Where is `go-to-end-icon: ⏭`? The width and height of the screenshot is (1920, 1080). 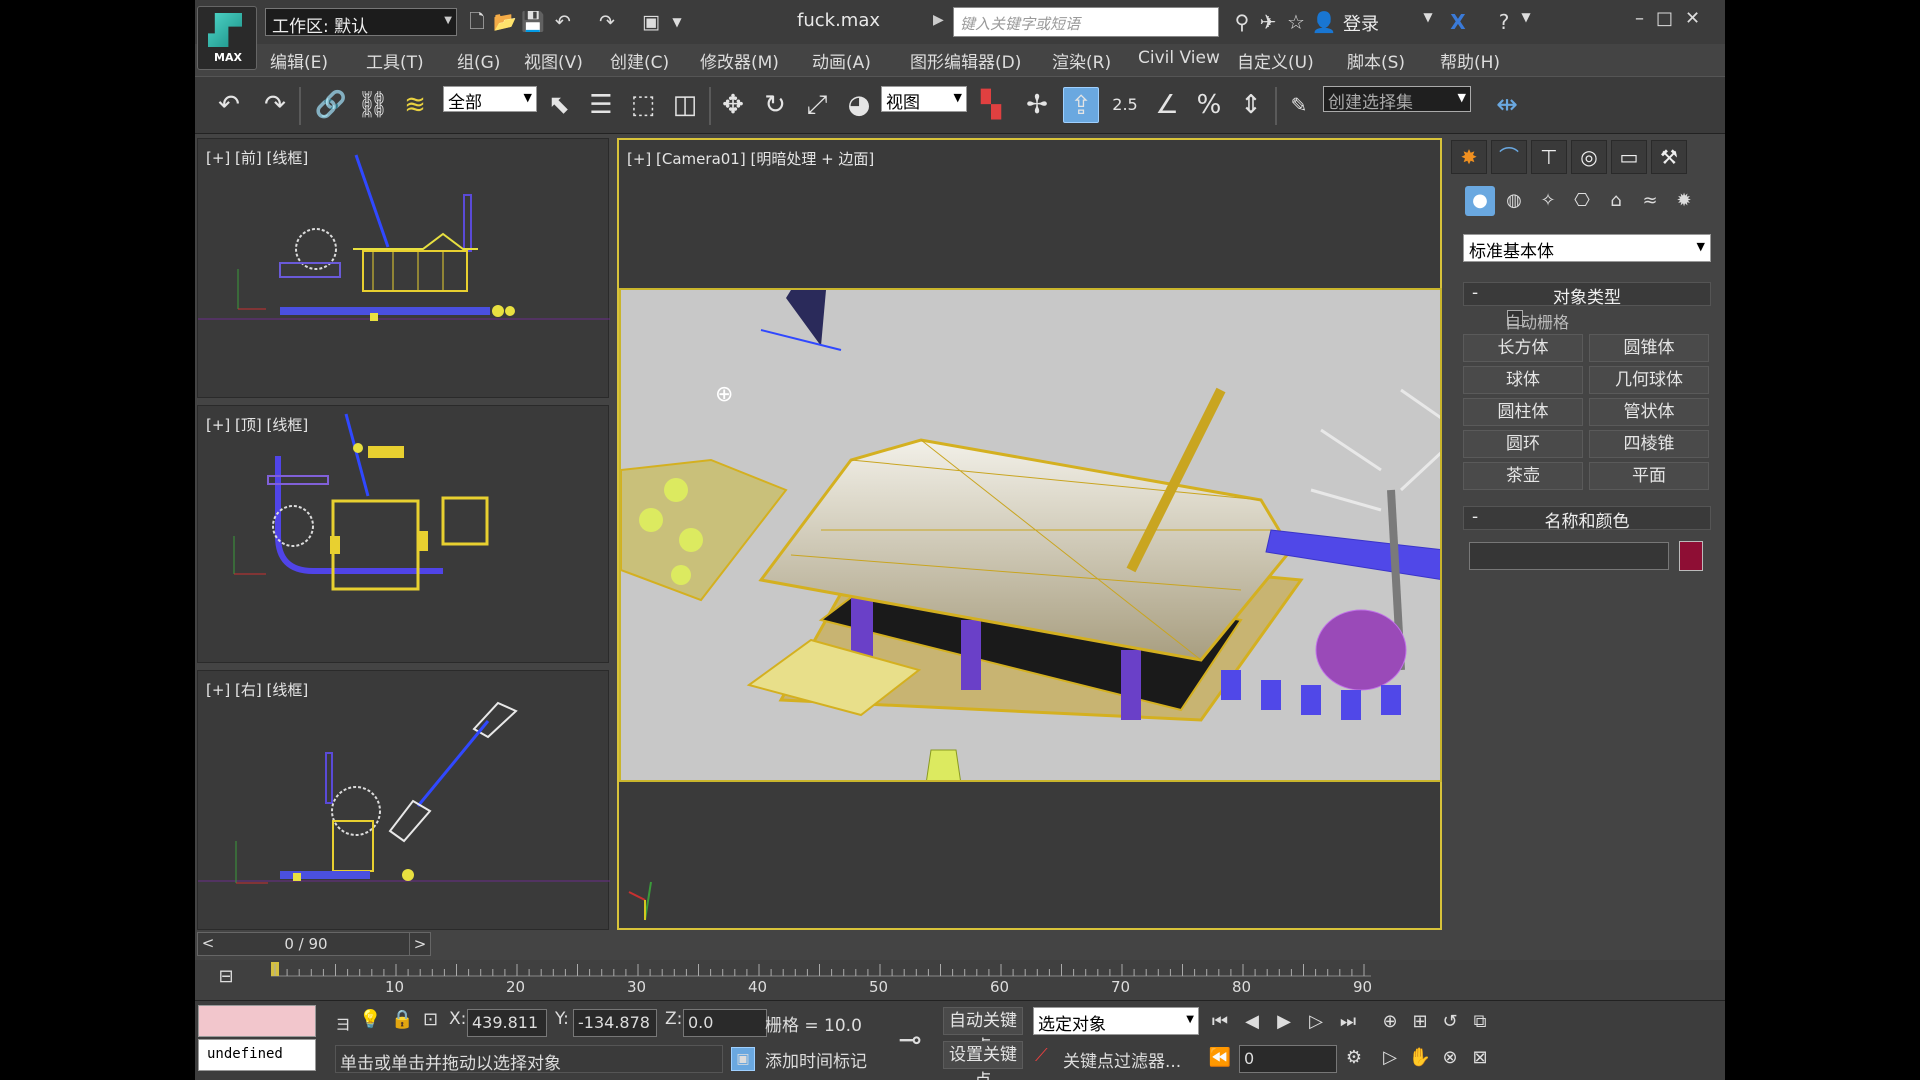 go-to-end-icon: ⏭ is located at coordinates (1348, 1022).